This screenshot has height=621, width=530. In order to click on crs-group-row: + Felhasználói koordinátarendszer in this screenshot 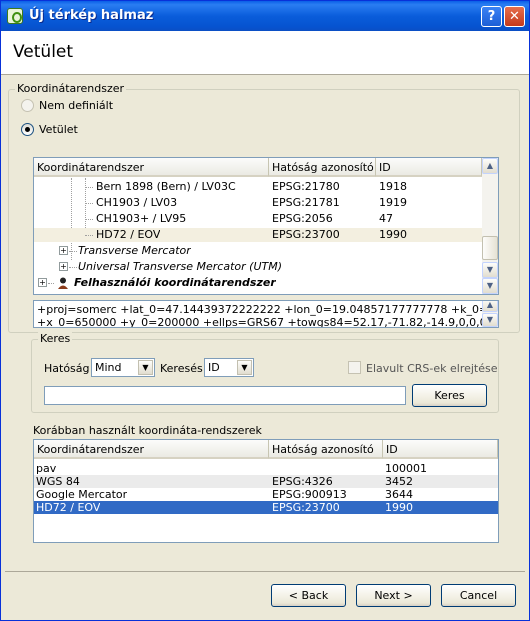, I will do `click(258, 283)`.